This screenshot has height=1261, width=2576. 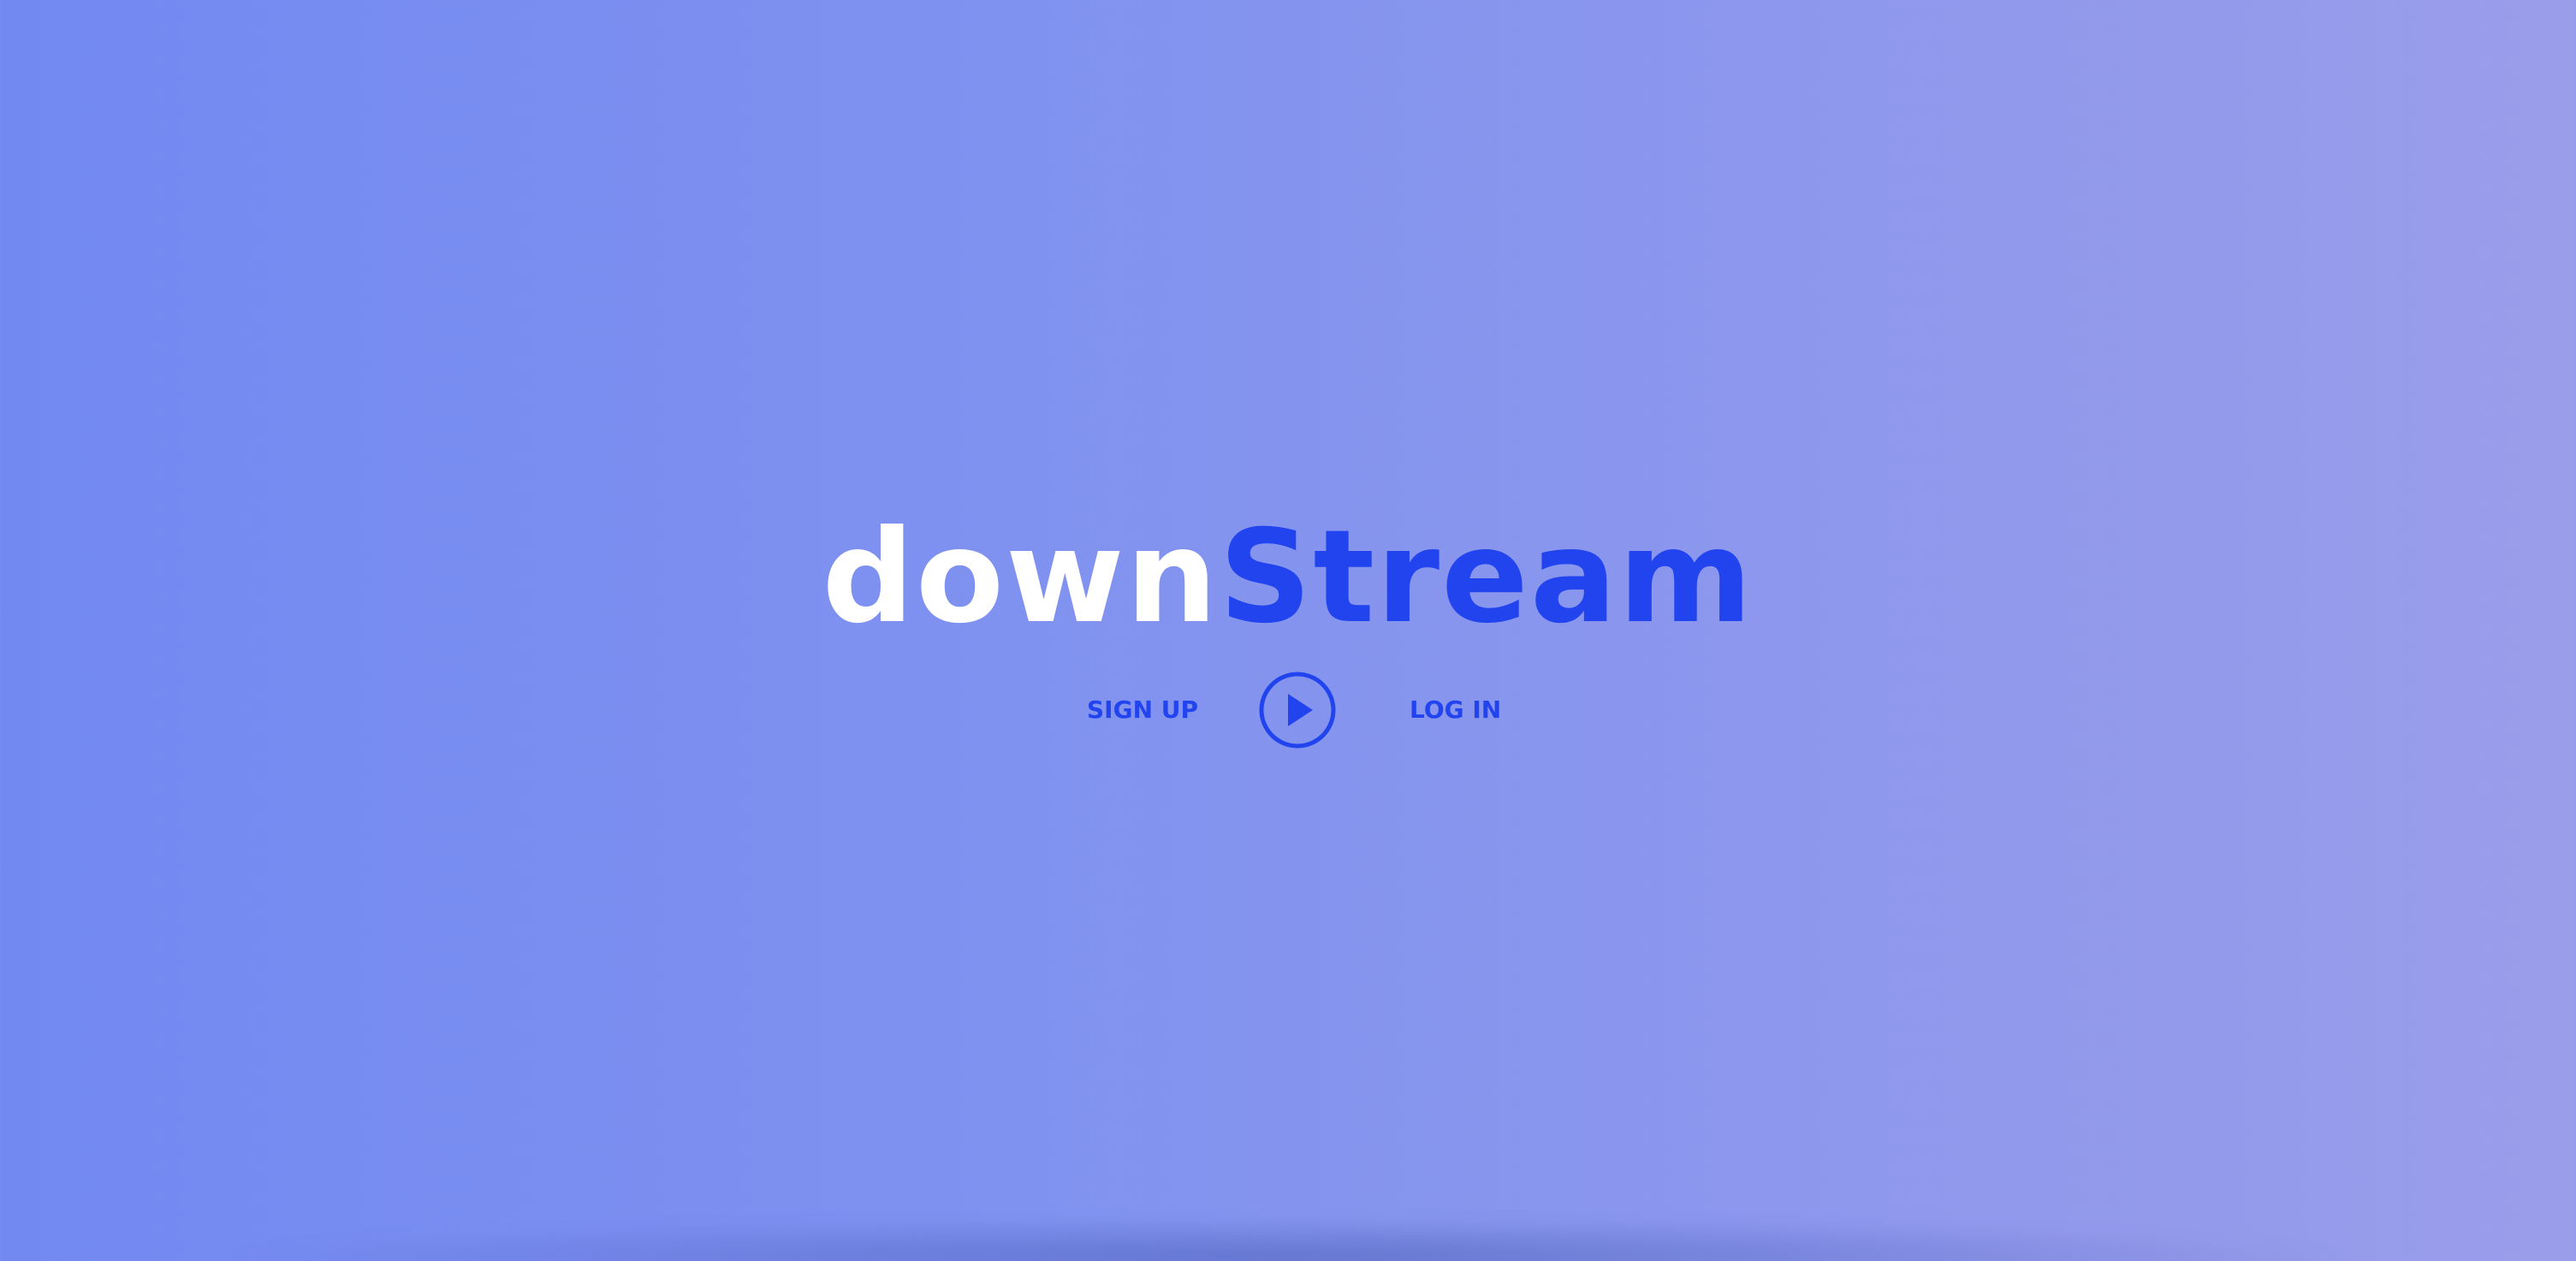 I want to click on bottom-shadow, so click(x=1288, y=1239).